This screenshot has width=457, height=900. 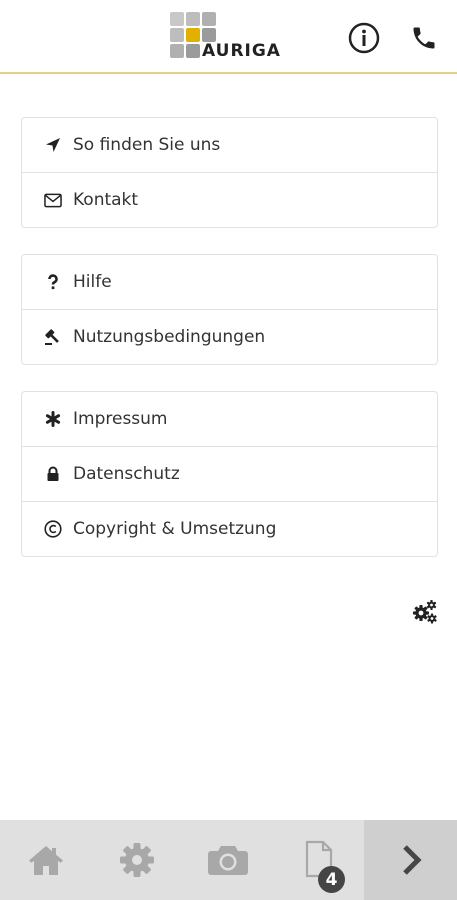 I want to click on phone-icon, so click(x=424, y=38).